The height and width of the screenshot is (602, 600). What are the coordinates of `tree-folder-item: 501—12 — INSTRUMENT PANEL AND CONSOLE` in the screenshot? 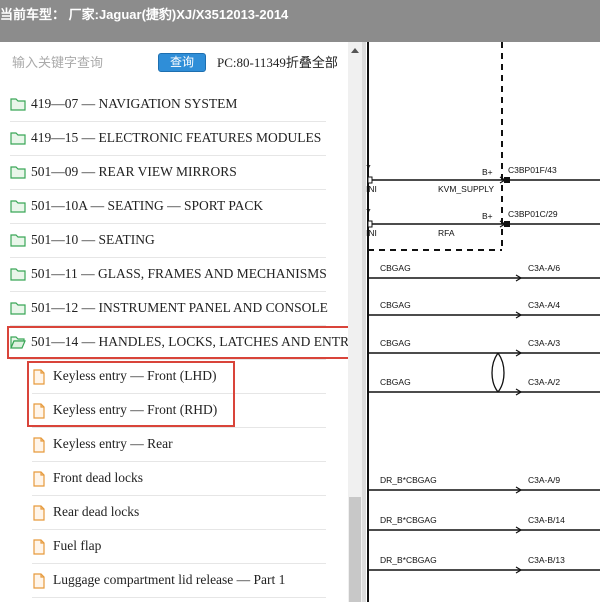 It's located at (169, 308).